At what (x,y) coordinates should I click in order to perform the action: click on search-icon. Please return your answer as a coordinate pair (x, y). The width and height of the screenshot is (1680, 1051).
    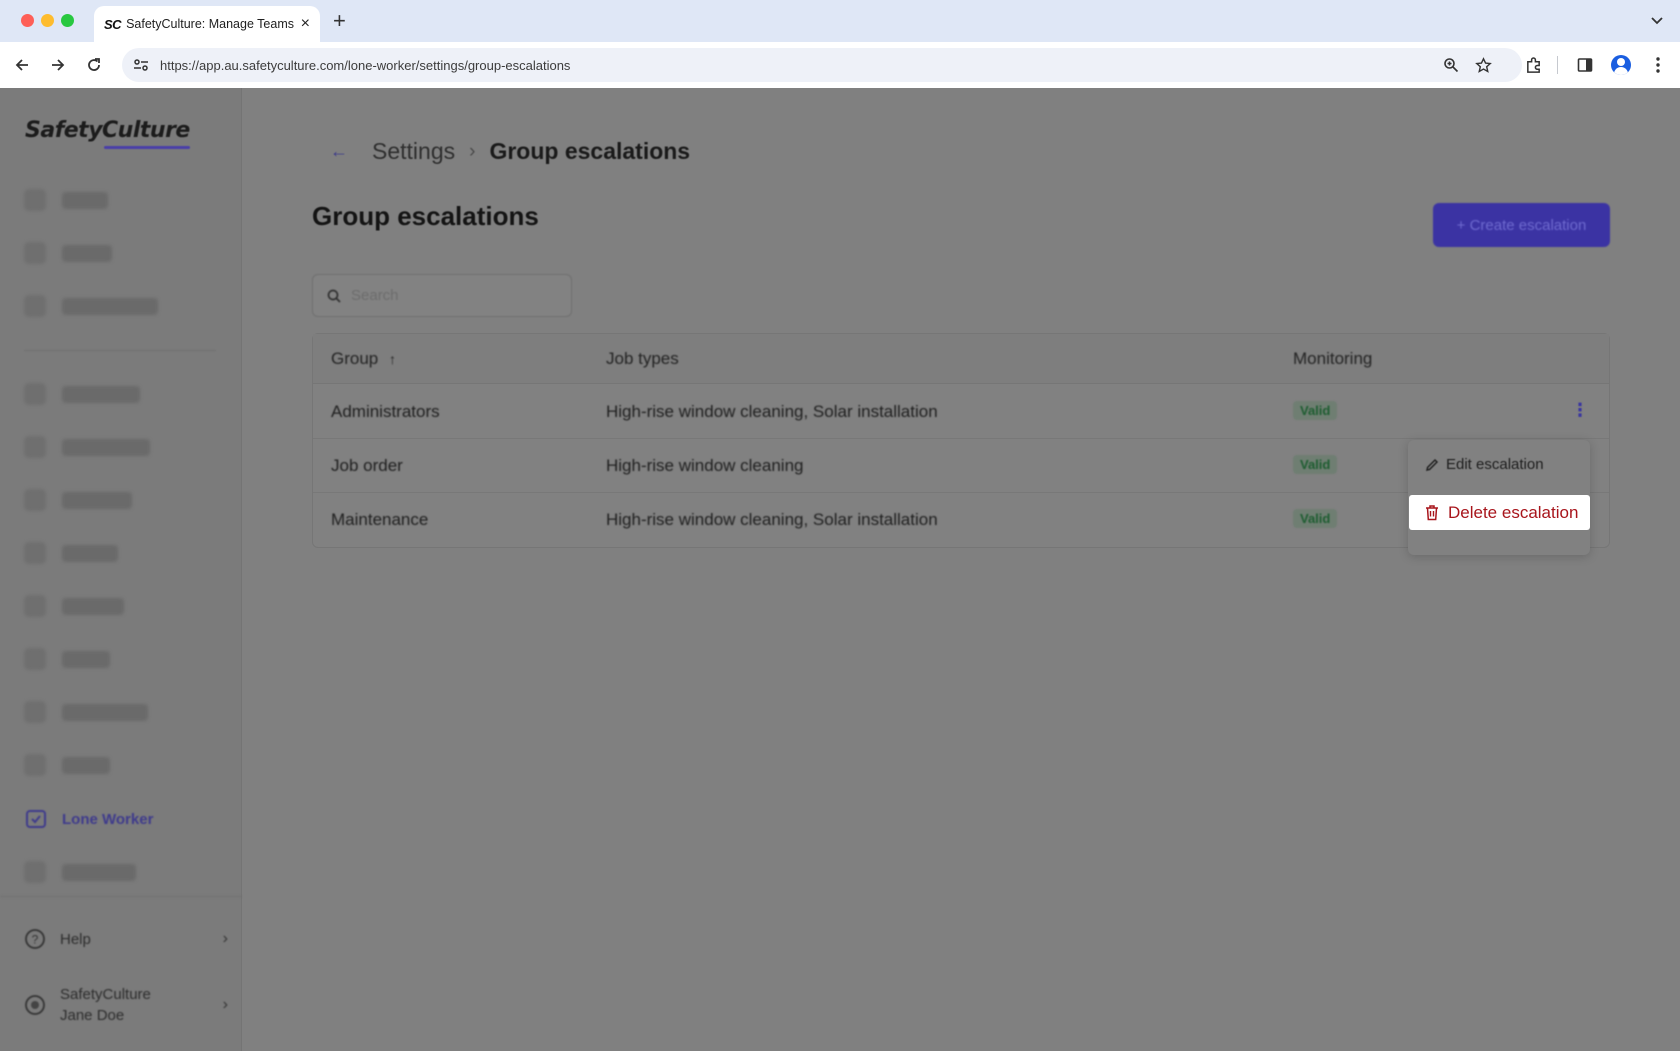
    Looking at the image, I should click on (334, 296).